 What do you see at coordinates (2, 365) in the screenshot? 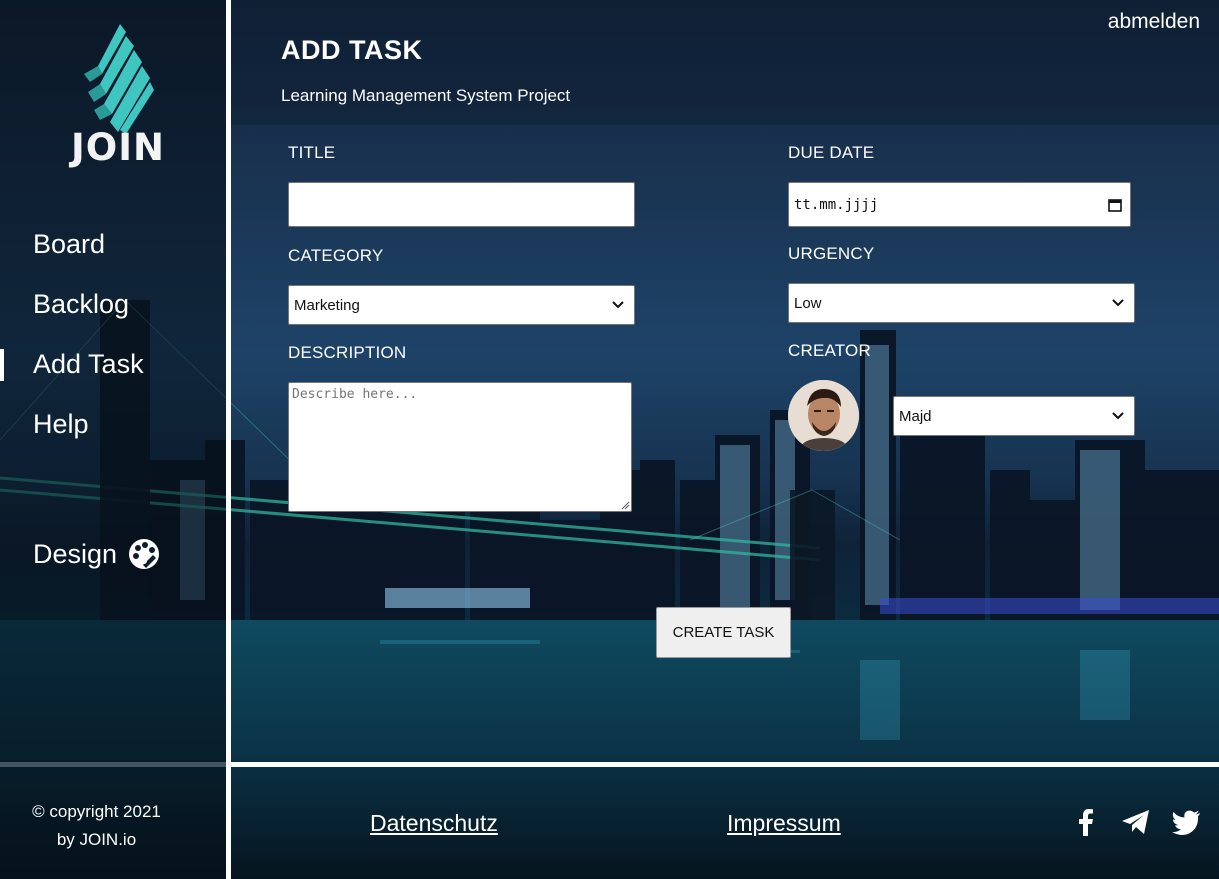
I see `active-nav-indicator` at bounding box center [2, 365].